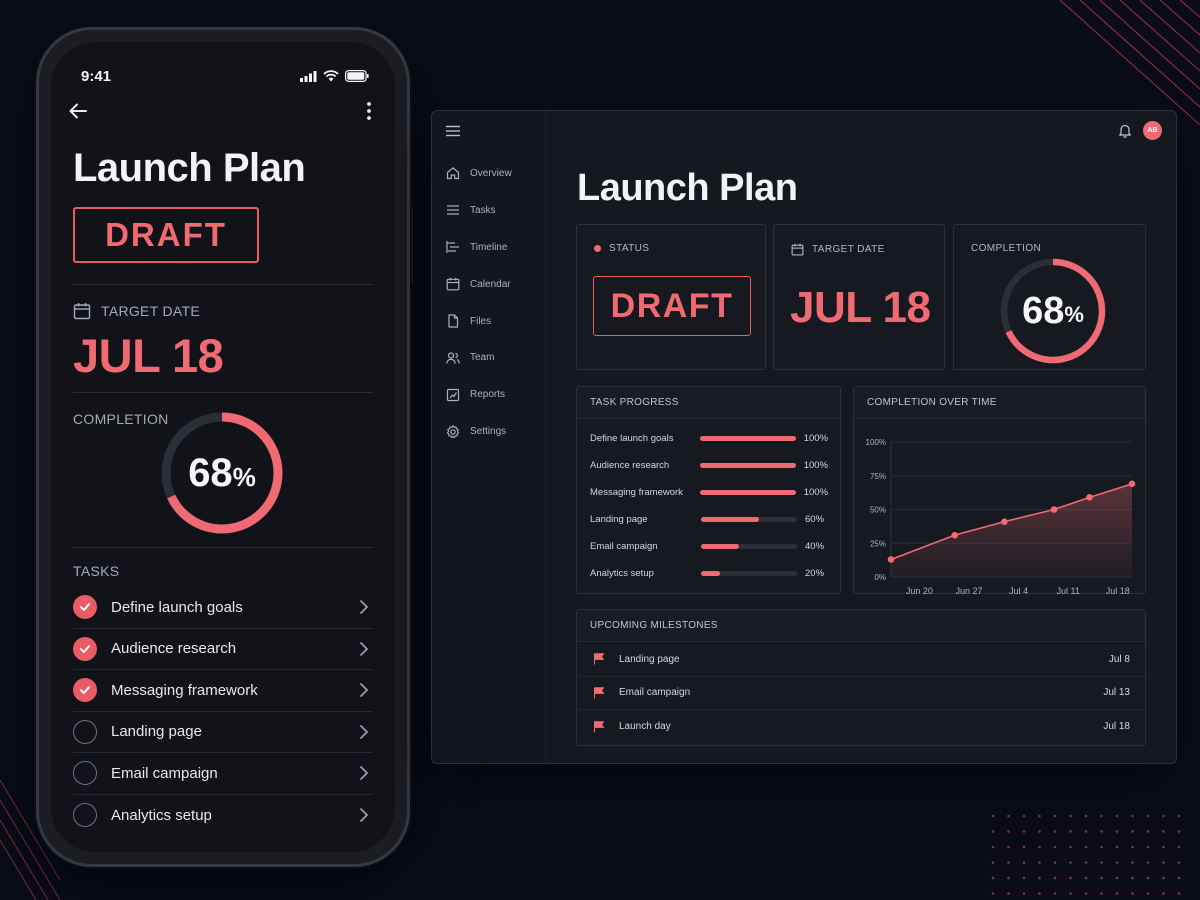  What do you see at coordinates (861, 660) in the screenshot?
I see `milestone-row: Landing page Jul 8` at bounding box center [861, 660].